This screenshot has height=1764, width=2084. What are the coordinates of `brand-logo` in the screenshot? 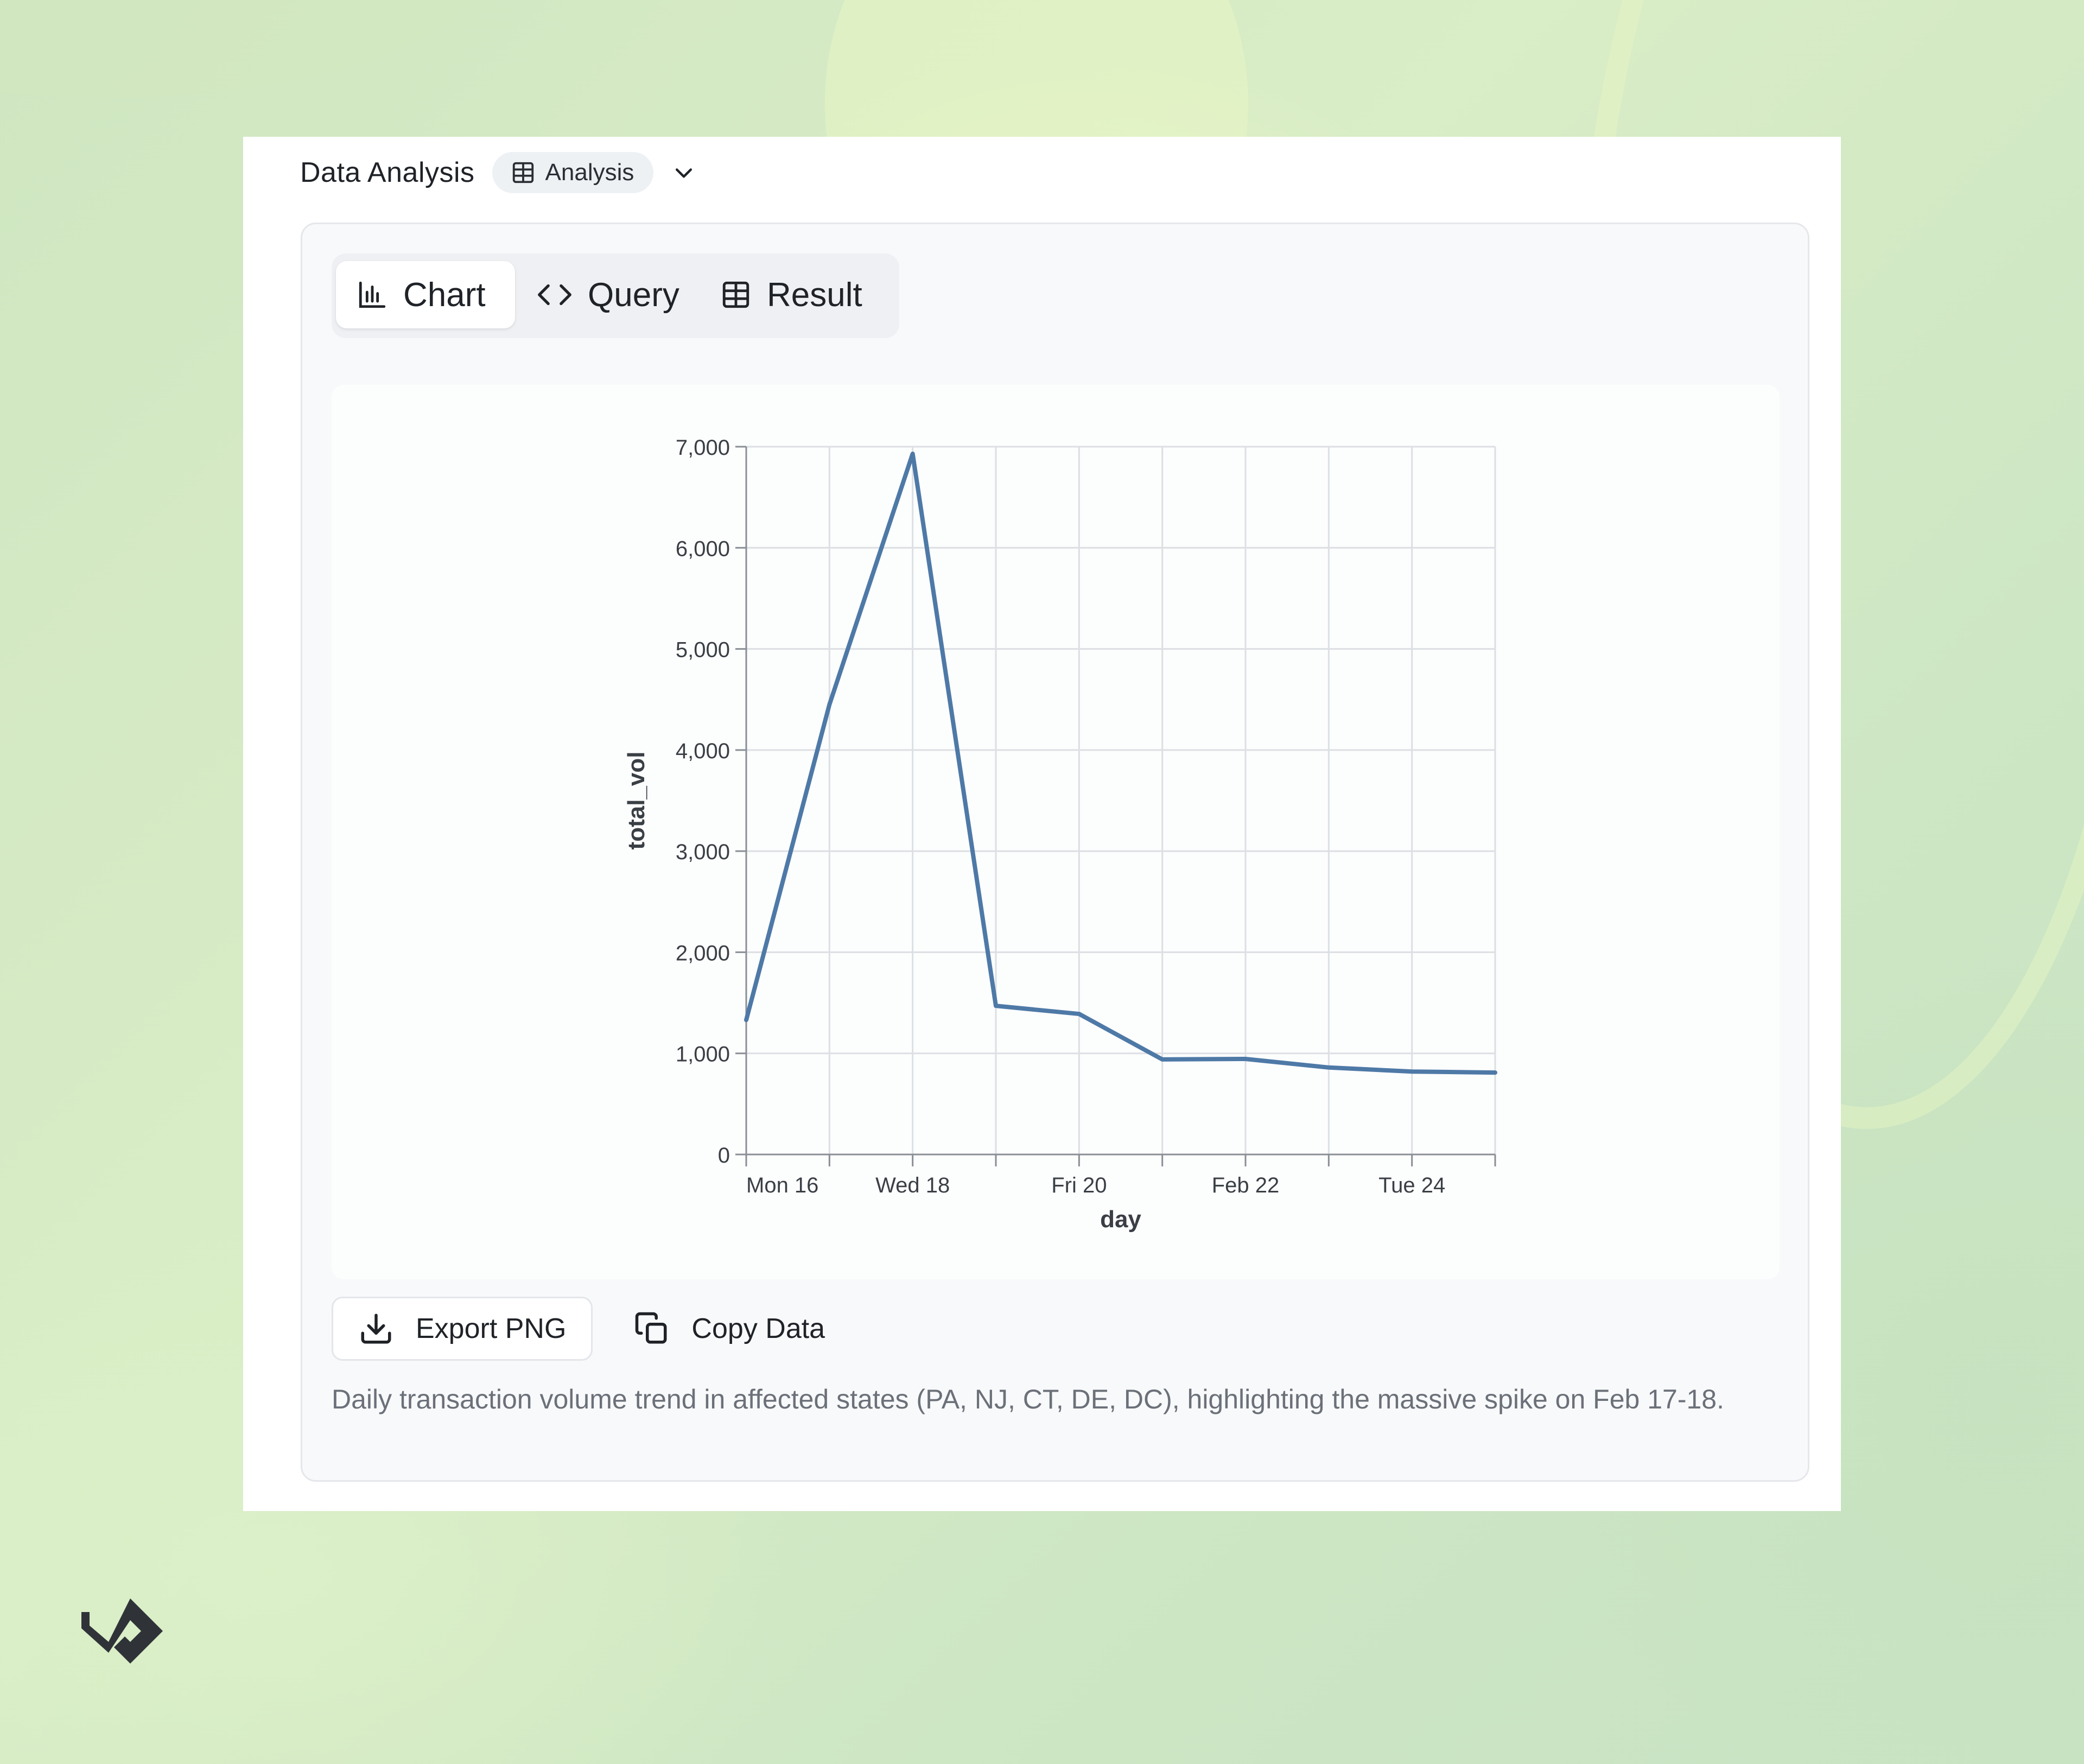 It's located at (125, 1632).